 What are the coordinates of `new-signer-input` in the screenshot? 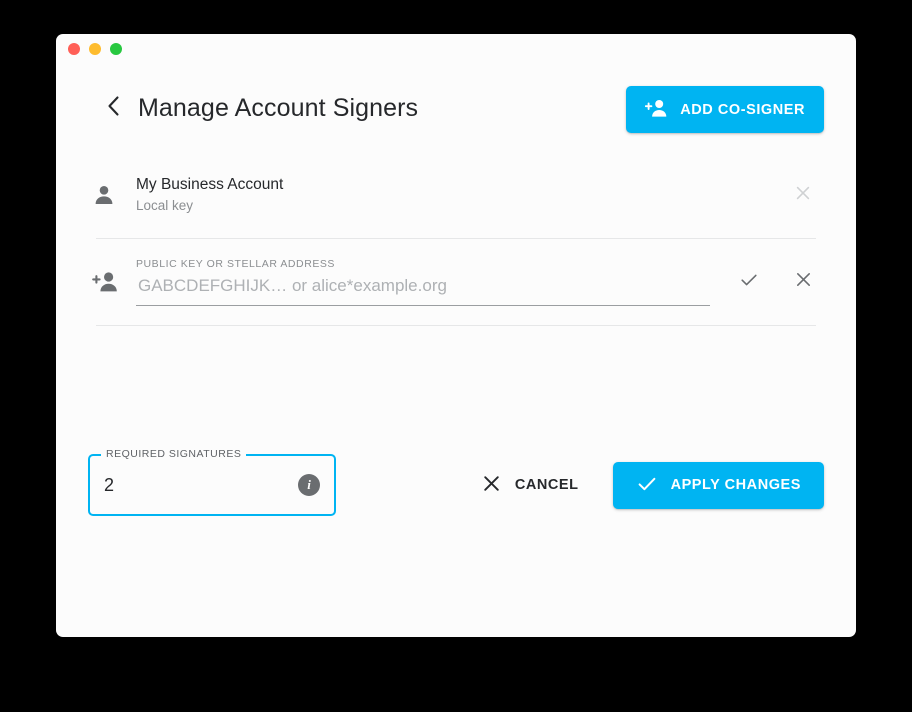 It's located at (423, 291).